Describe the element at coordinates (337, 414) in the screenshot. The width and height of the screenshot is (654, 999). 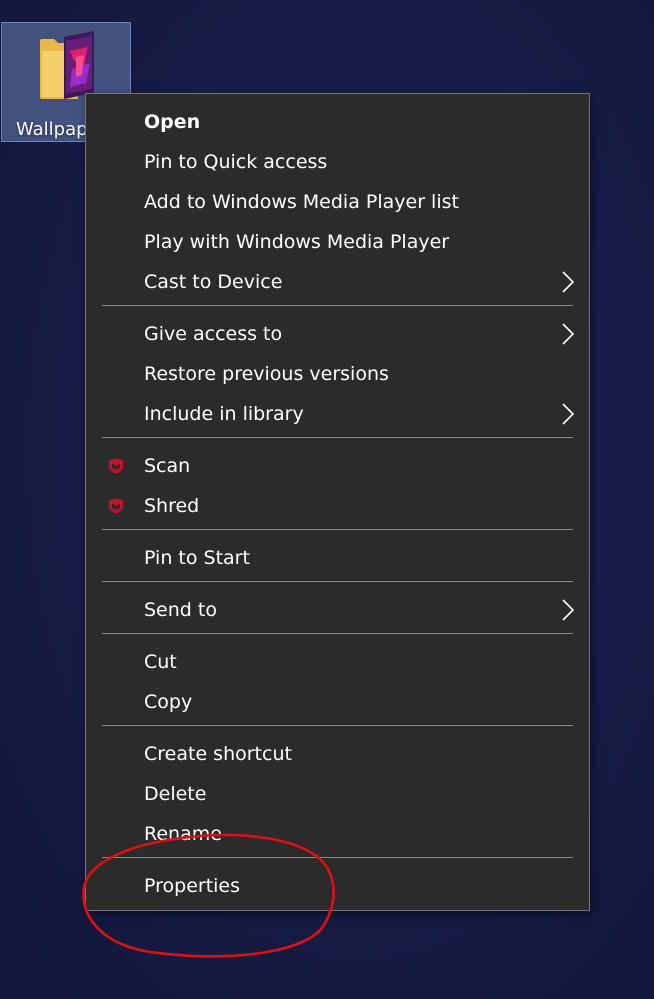
I see `menu-item-include-in-library: Include in library` at that location.